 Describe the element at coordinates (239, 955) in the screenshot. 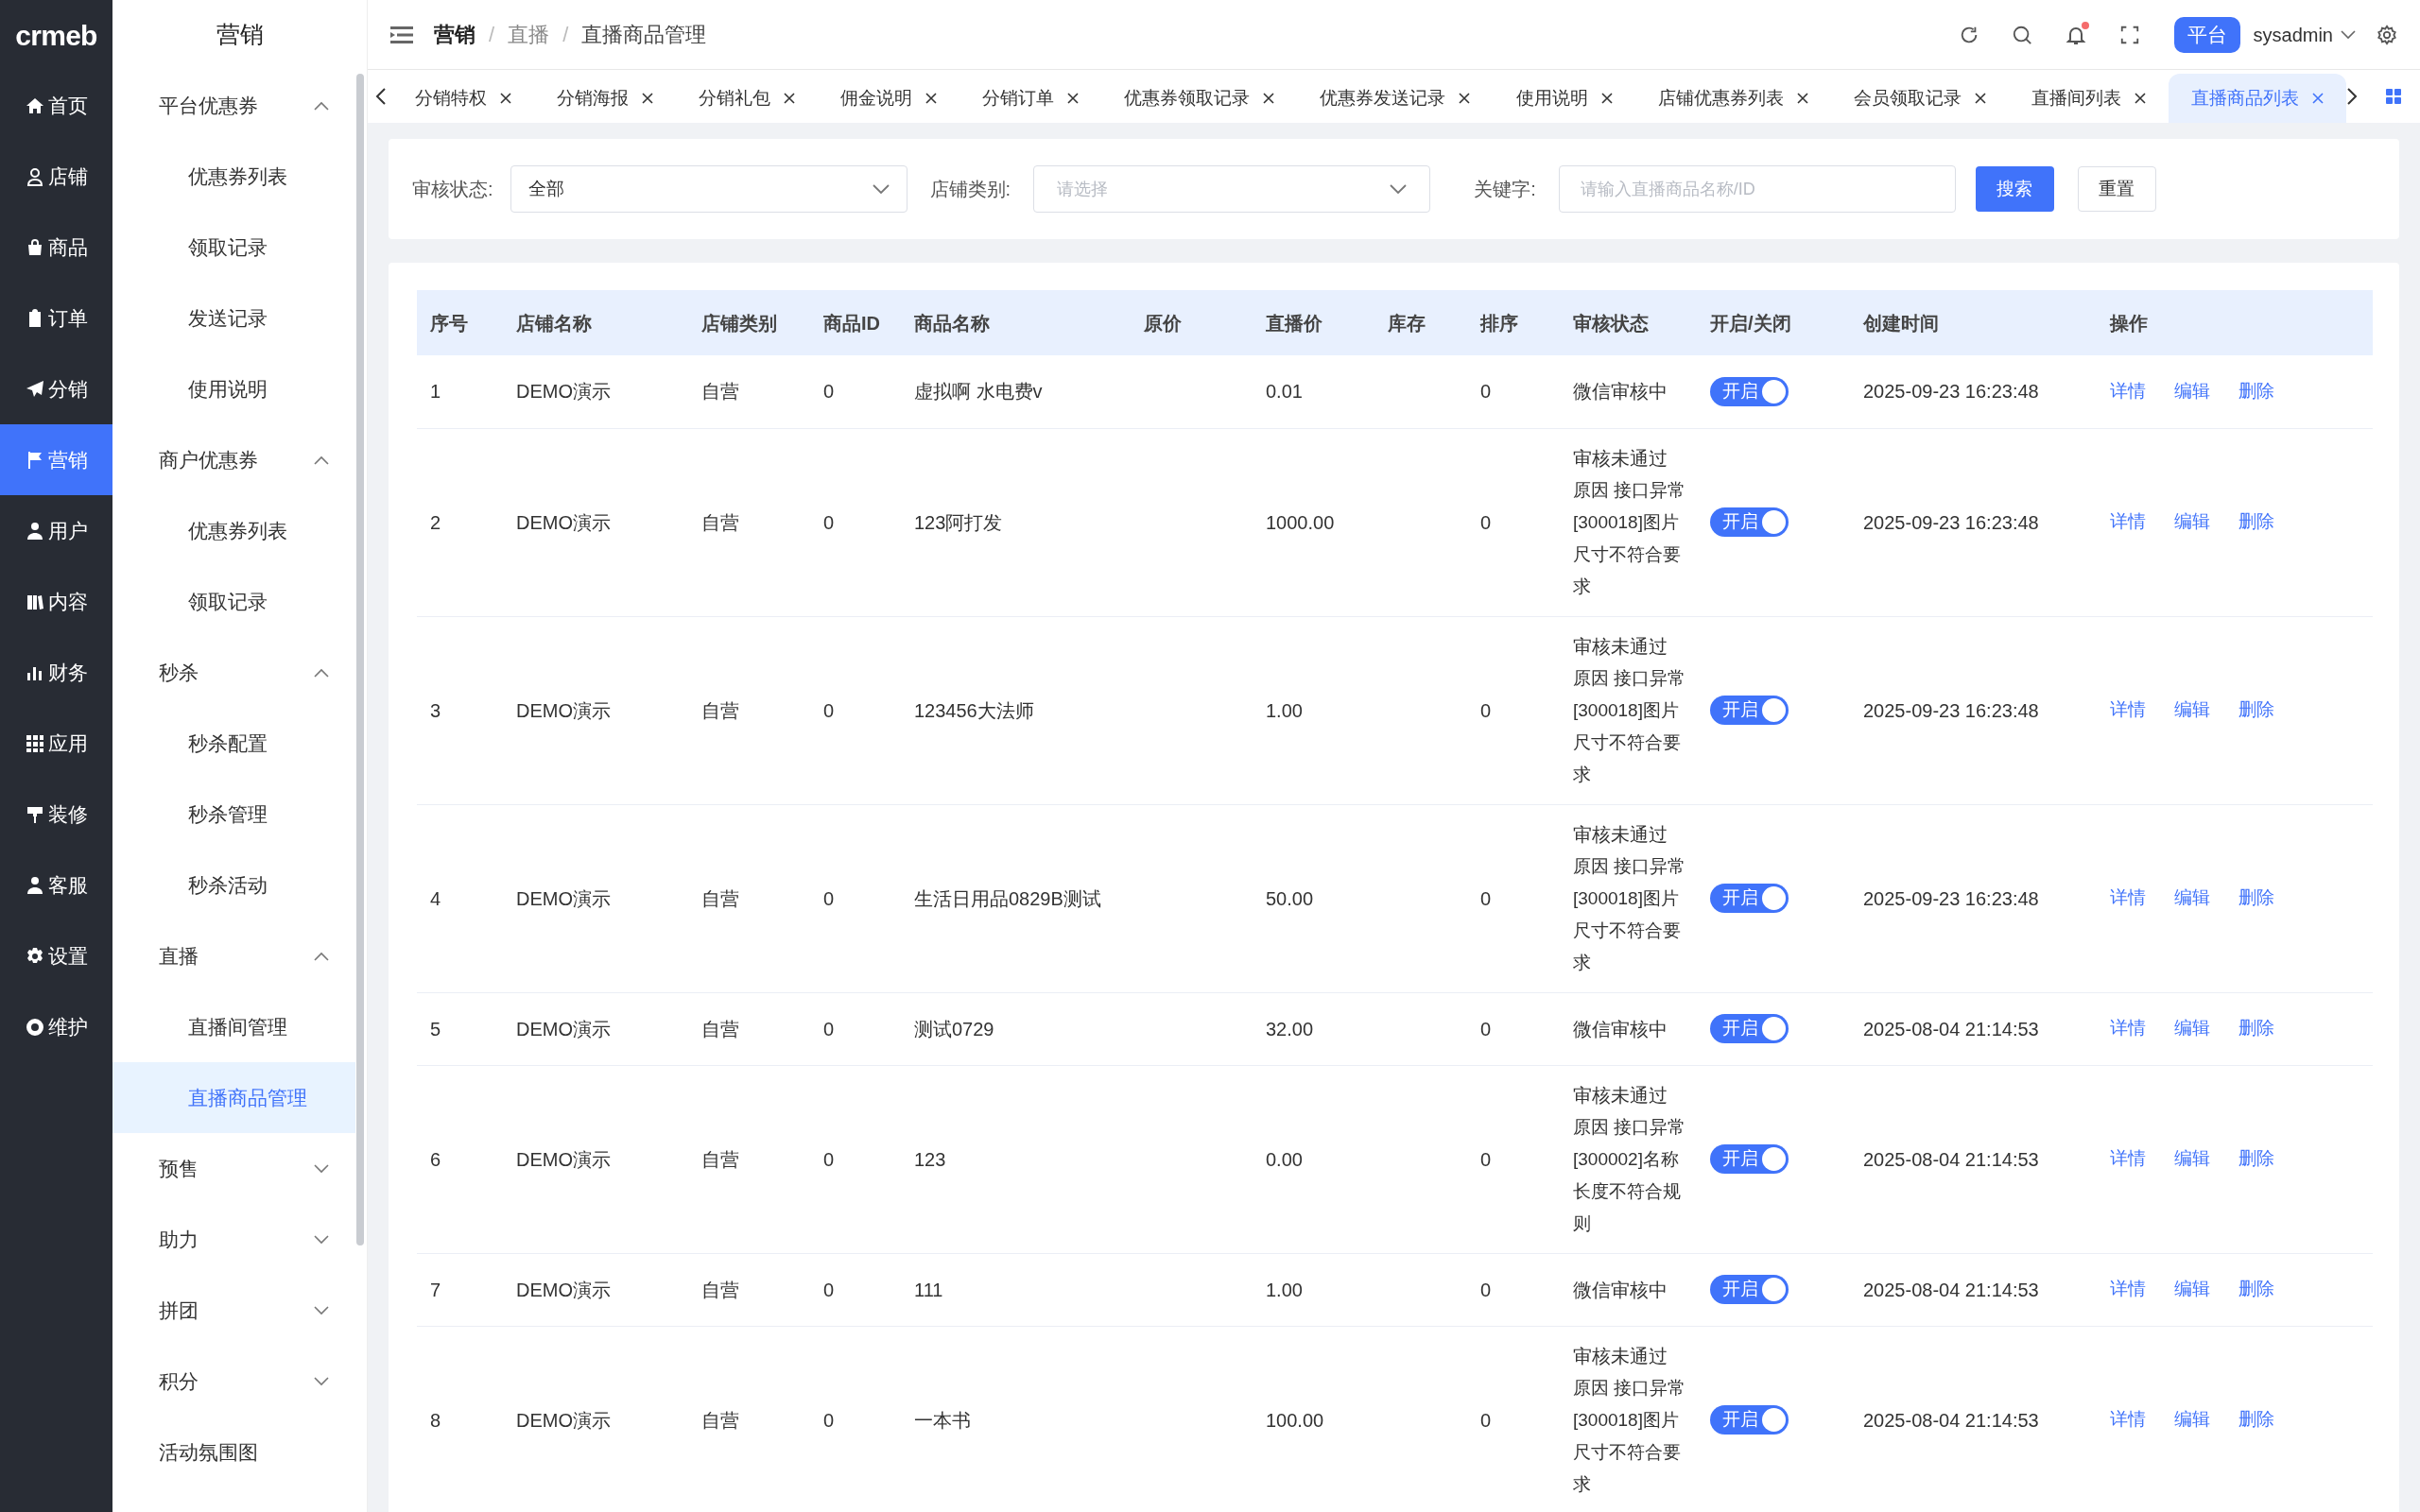

I see `submenu-group: 直播` at that location.